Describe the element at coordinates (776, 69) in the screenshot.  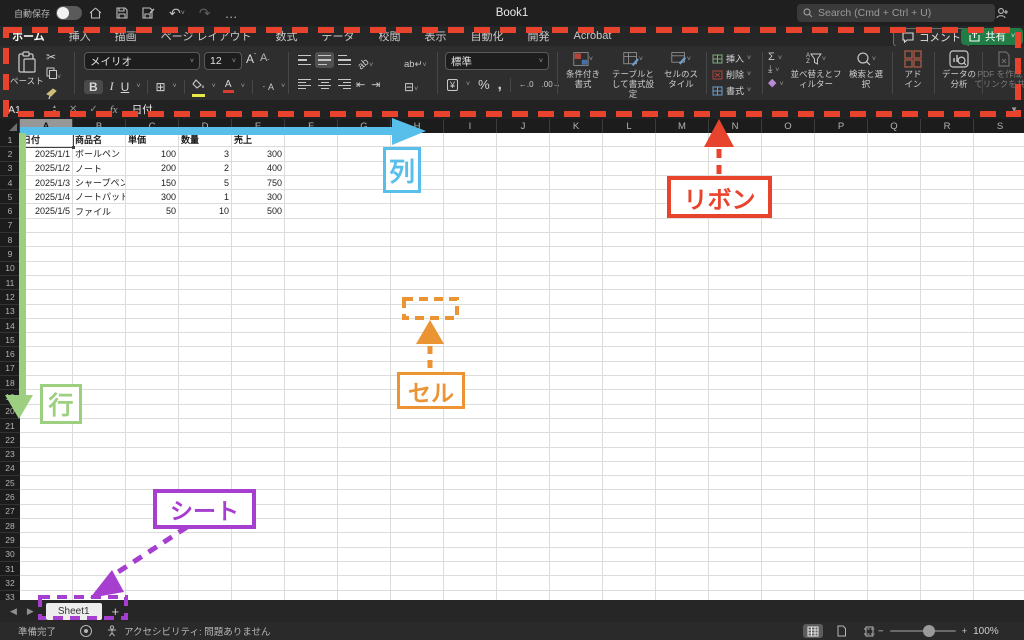
I see `fill-icon: ⤓ ˅` at that location.